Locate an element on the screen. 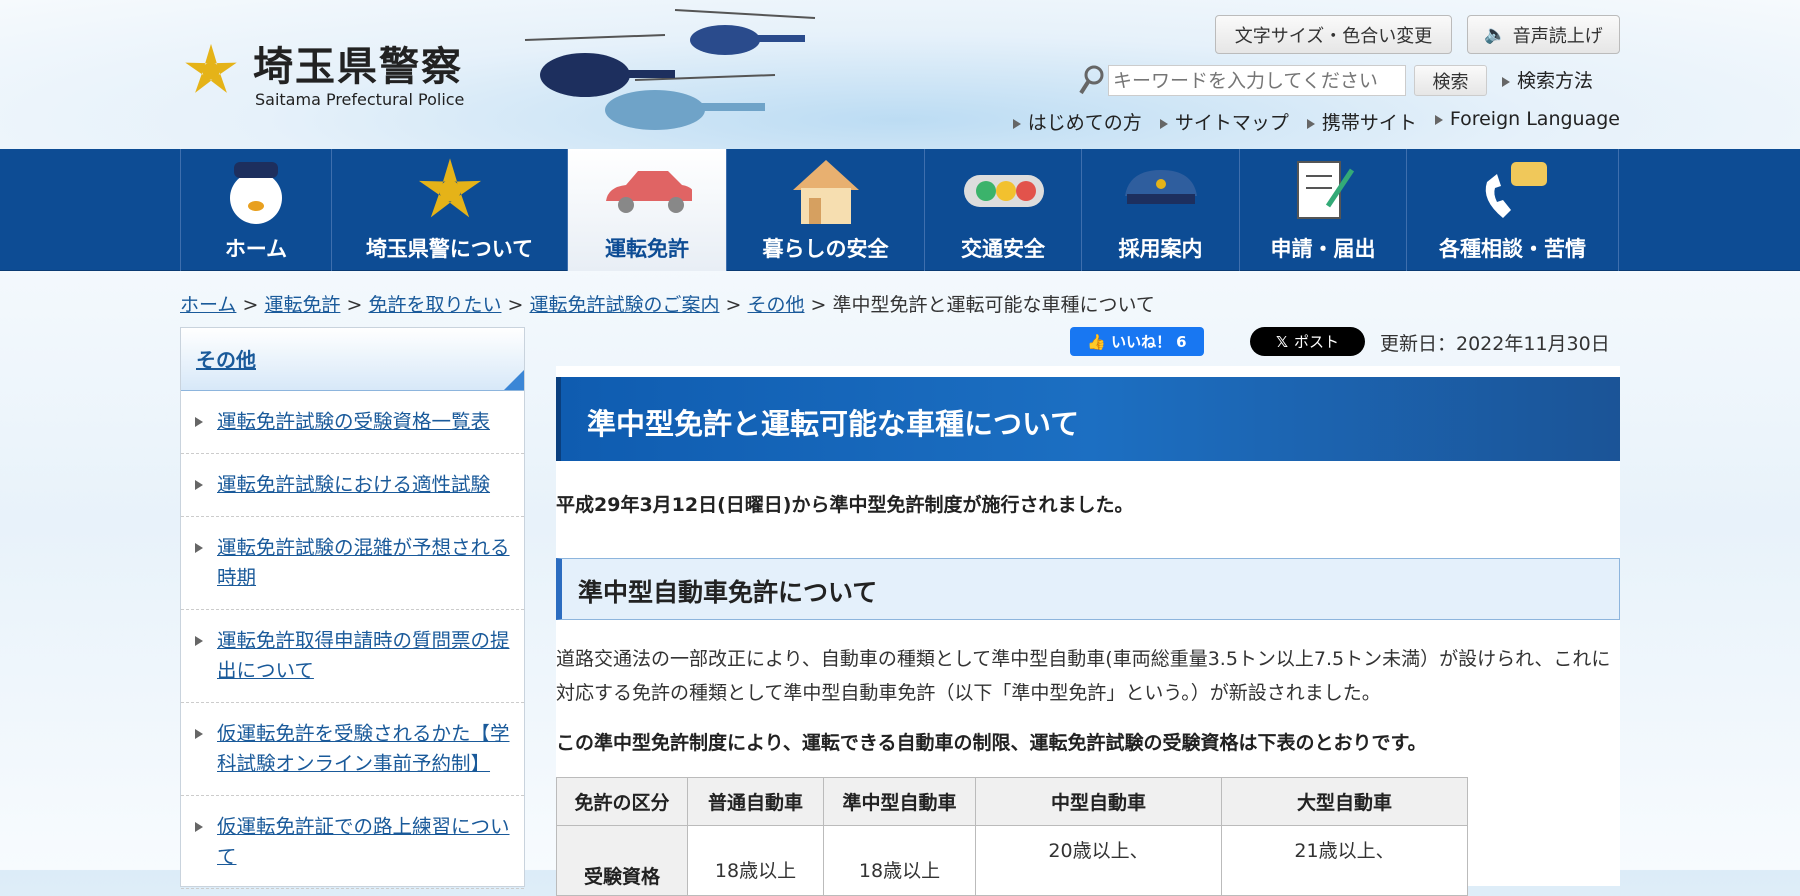  x-logo-icon: 𝕏 is located at coordinates (1282, 341).